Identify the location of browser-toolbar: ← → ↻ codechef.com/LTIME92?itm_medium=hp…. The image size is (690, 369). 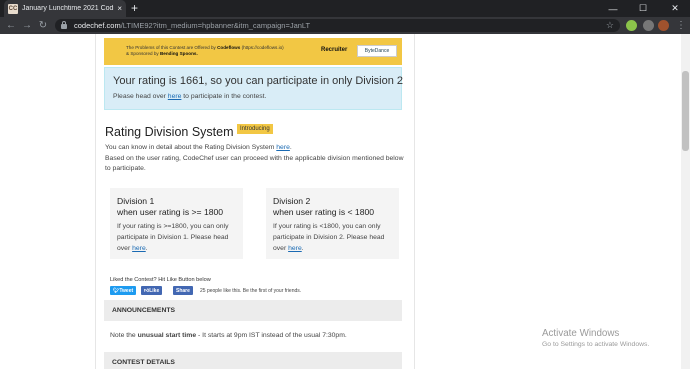
(345, 25).